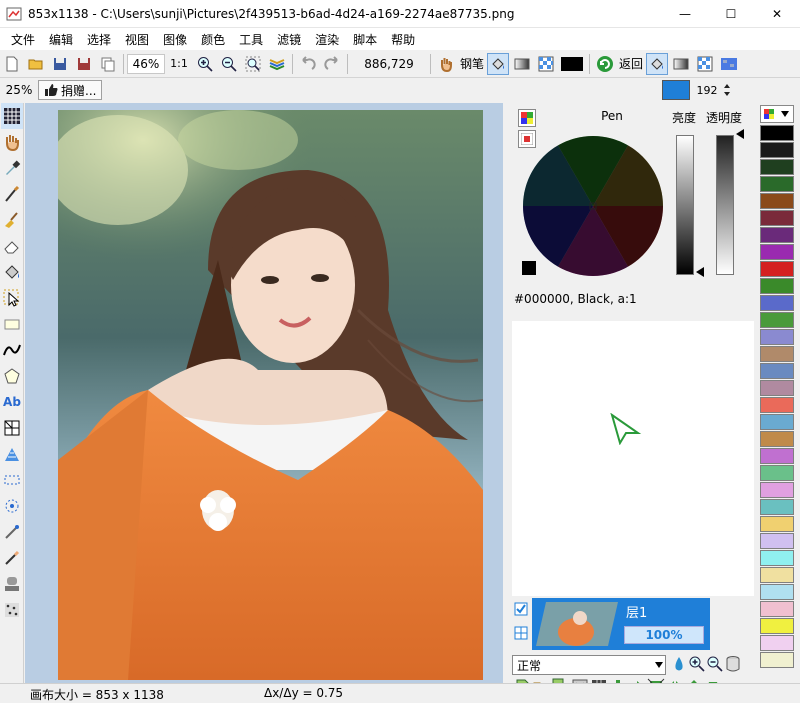  Describe the element at coordinates (498, 63) in the screenshot. I see `fill-mode-button` at that location.